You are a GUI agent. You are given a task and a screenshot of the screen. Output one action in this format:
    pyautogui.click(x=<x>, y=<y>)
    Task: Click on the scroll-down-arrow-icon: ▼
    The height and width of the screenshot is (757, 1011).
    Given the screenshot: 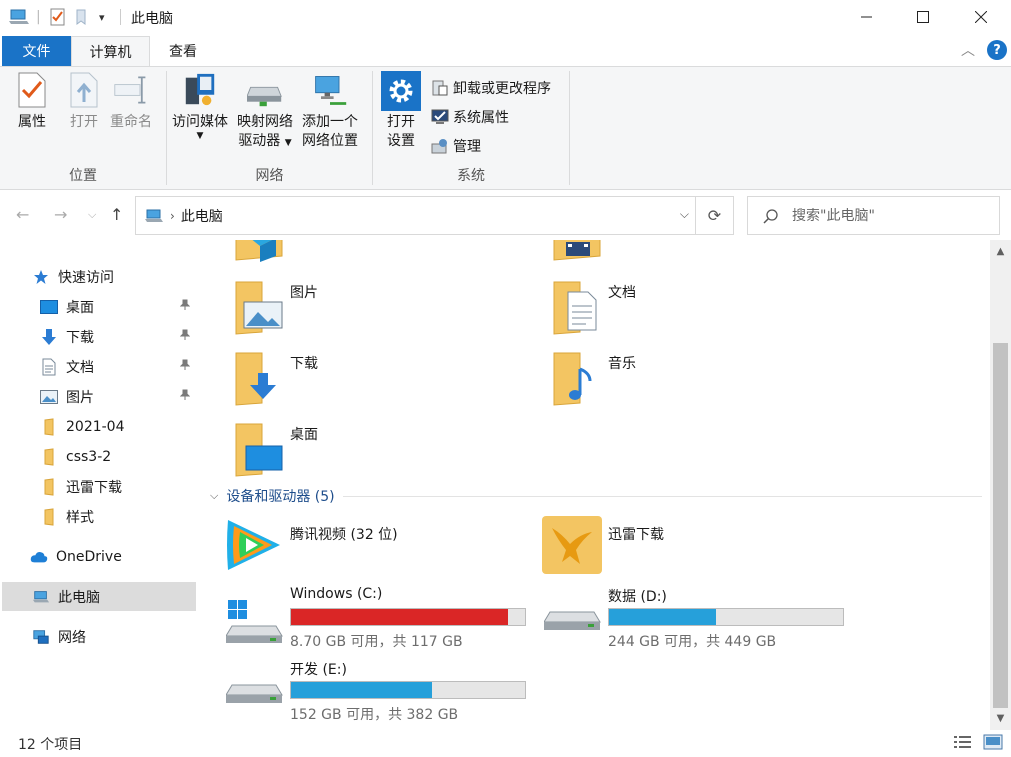 What is the action you would take?
    pyautogui.click(x=1000, y=718)
    